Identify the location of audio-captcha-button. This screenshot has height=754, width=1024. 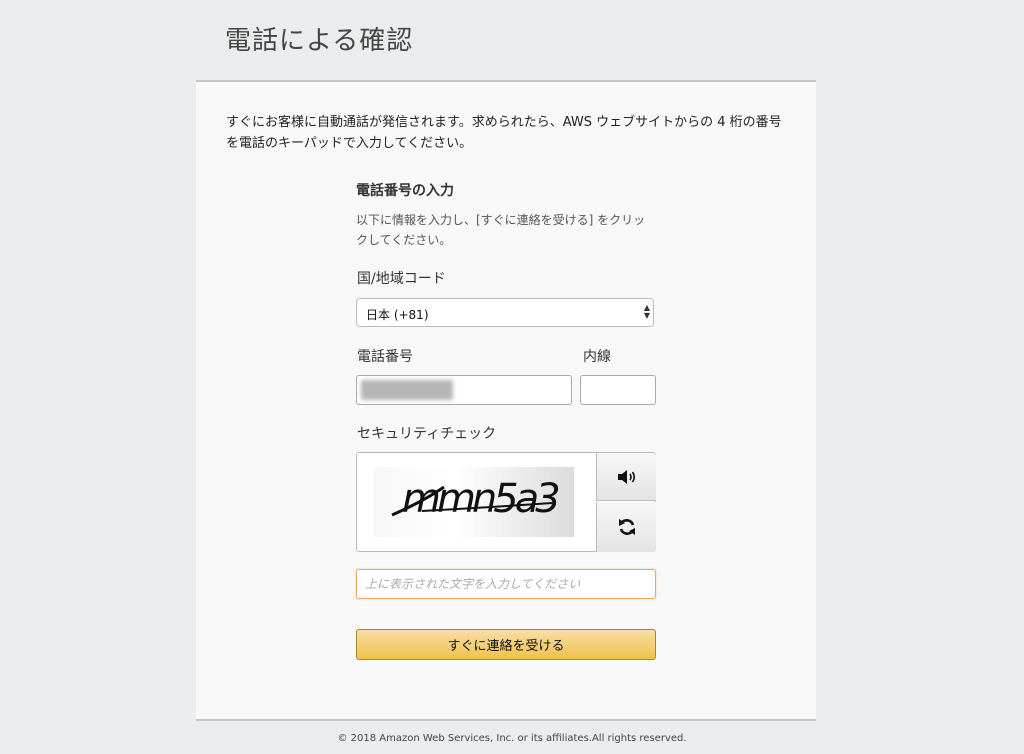
(626, 477).